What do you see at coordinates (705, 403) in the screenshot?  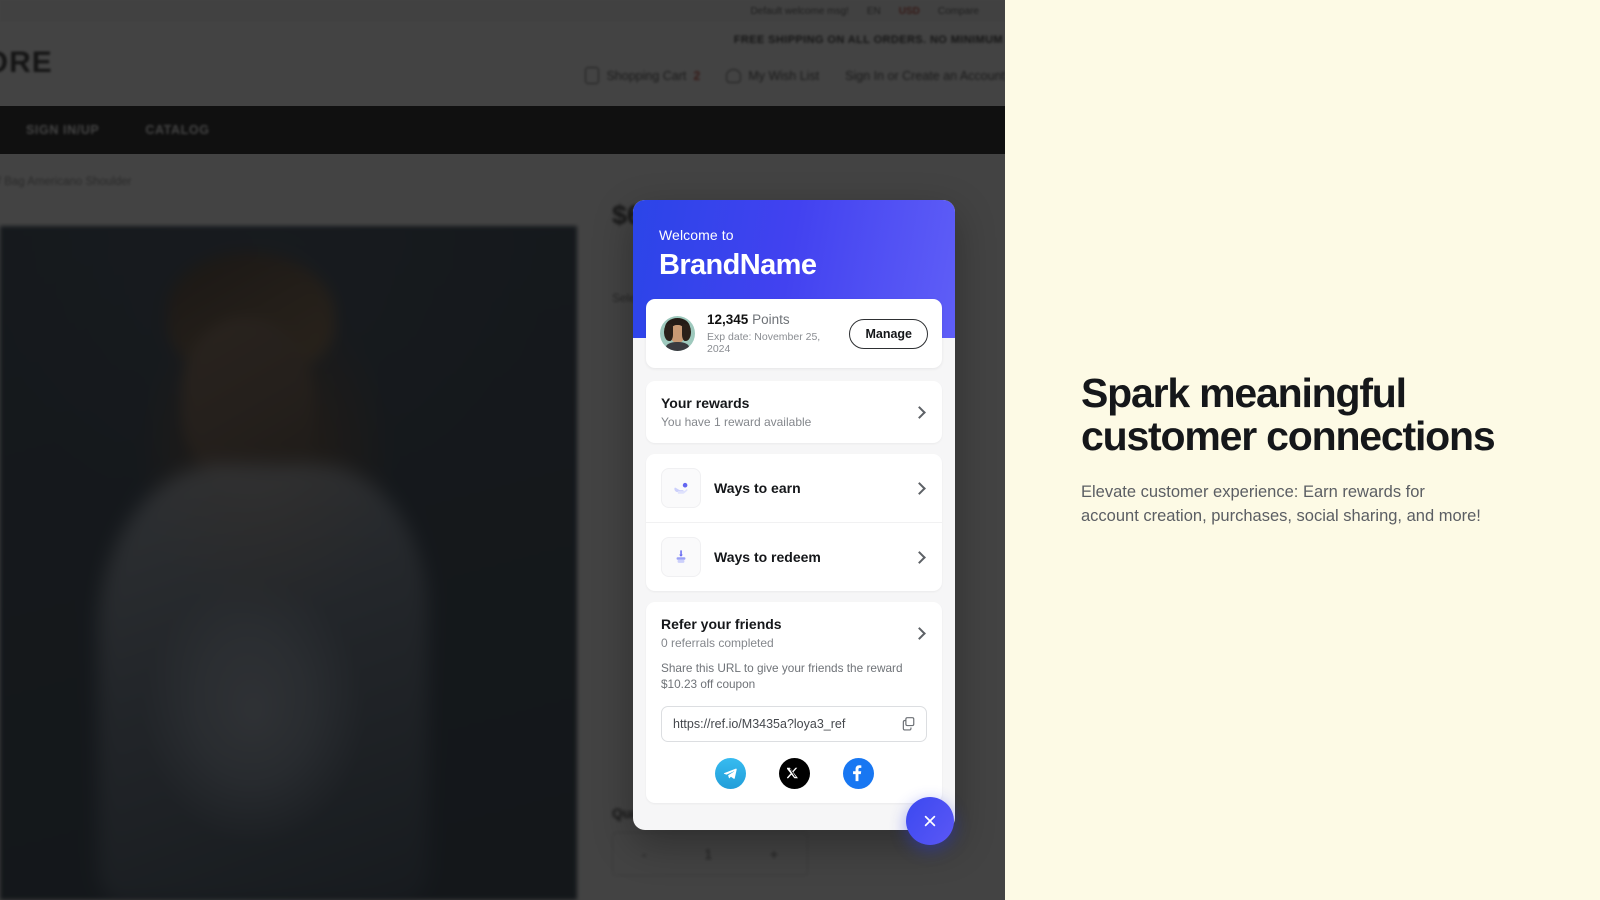 I see `your-rewards-title: Your rewards` at bounding box center [705, 403].